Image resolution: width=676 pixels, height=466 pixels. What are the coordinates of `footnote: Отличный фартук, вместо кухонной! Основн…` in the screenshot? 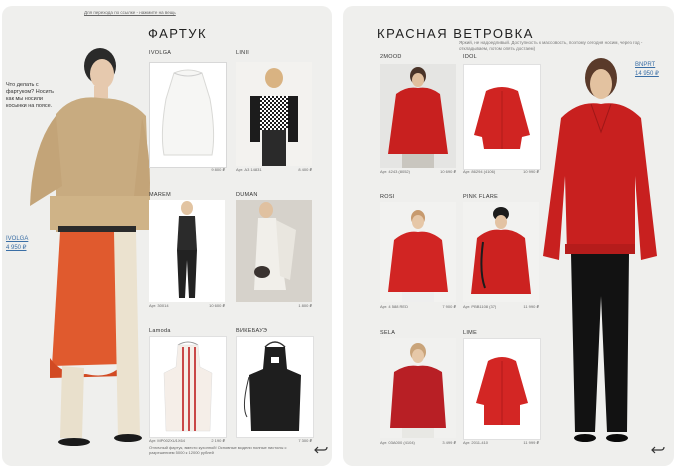 It's located at (218, 450).